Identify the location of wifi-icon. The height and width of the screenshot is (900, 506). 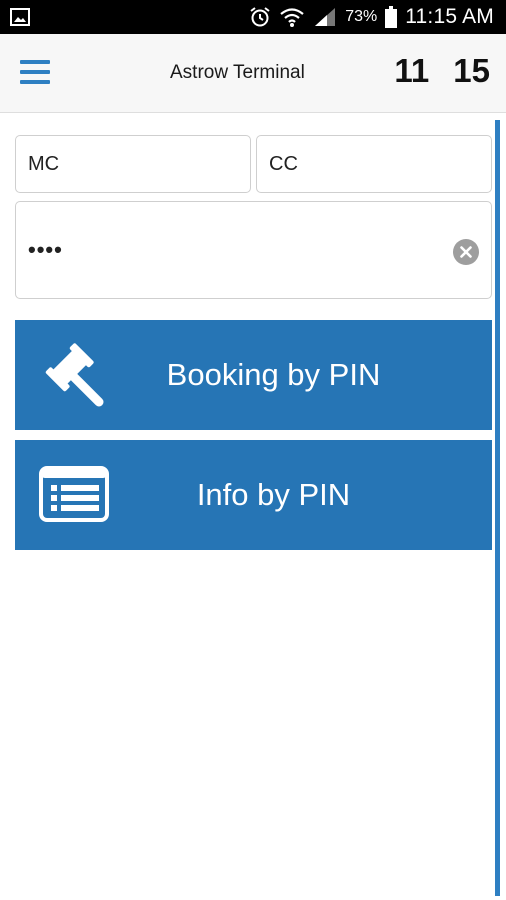
(292, 17).